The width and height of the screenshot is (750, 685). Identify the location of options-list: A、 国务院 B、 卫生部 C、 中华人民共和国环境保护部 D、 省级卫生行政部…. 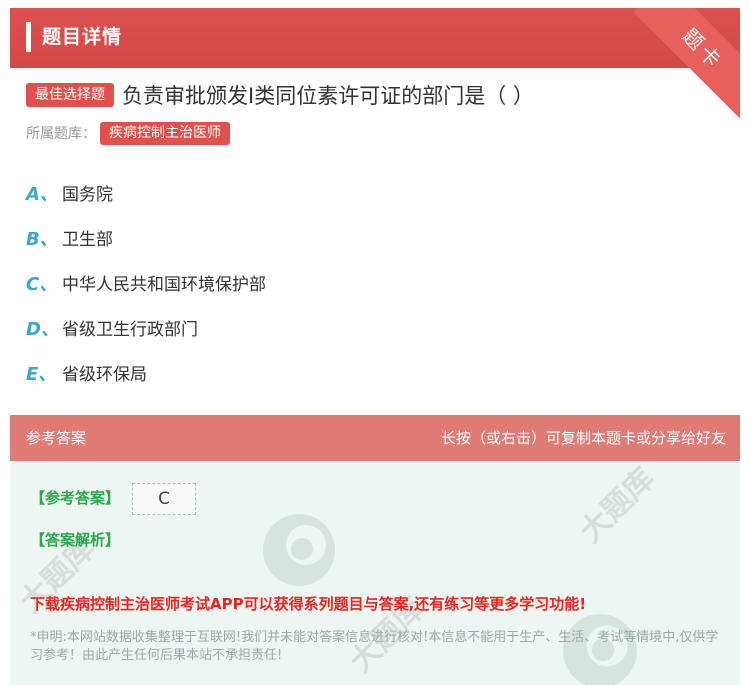
(146, 282).